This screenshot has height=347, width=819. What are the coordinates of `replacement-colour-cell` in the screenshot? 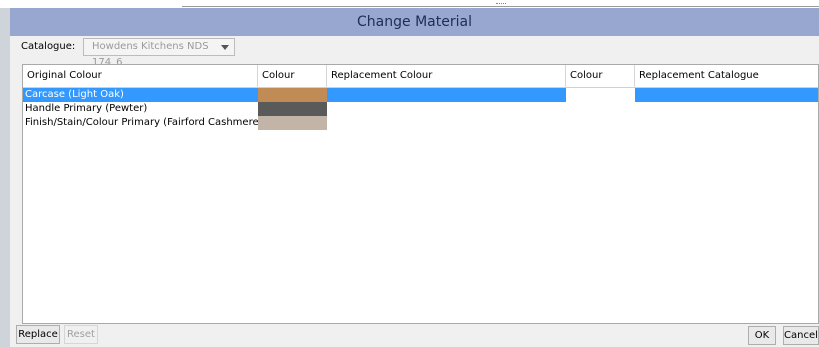 It's located at (446, 95).